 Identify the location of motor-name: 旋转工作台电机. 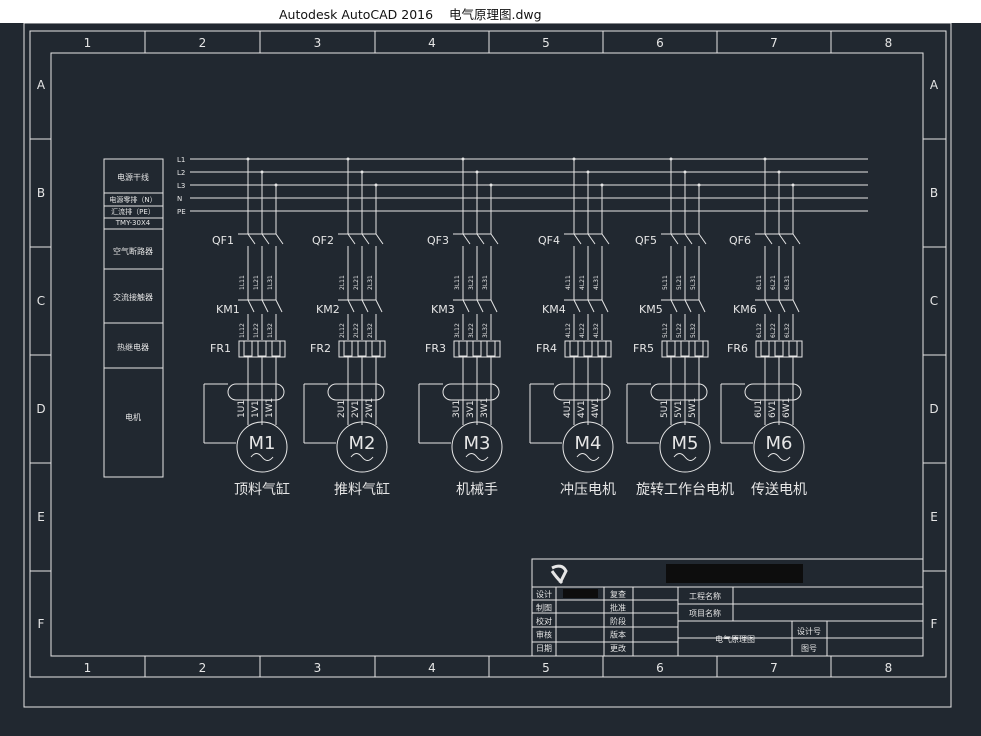
(685, 490).